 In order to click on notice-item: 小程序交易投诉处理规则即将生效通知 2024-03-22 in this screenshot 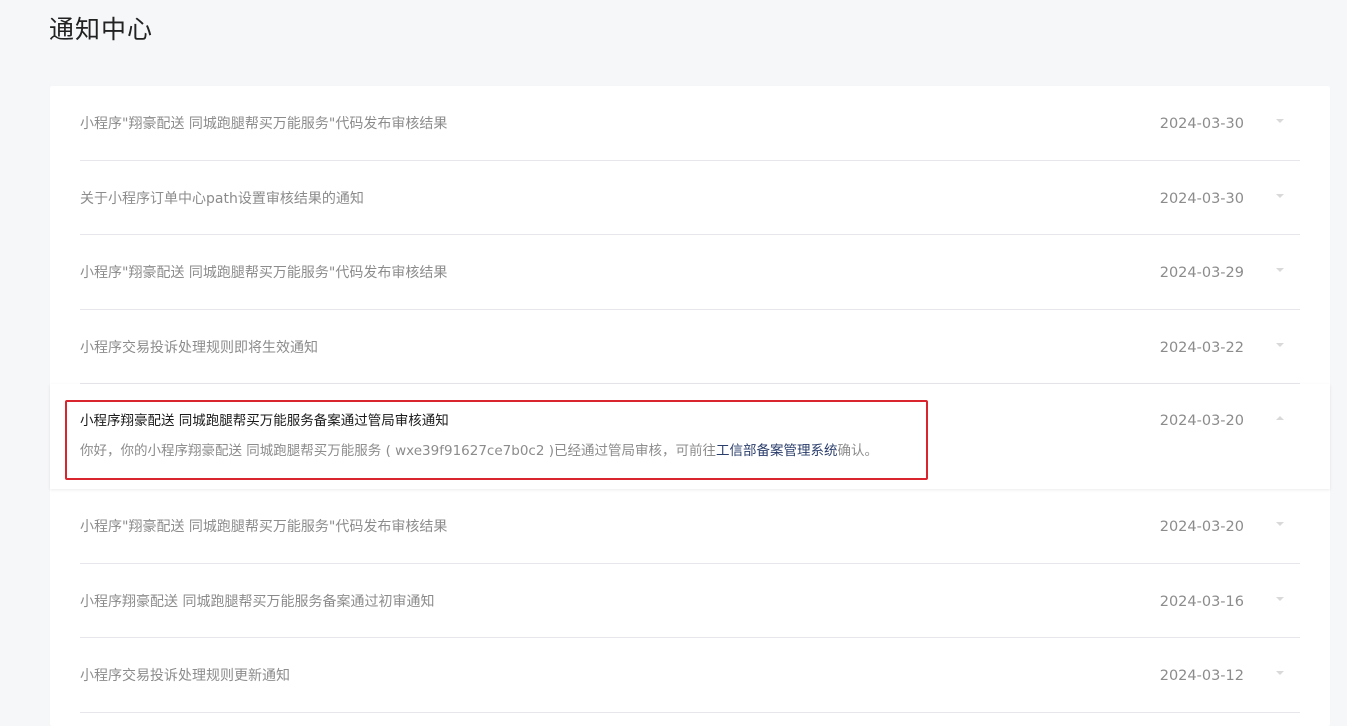, I will do `click(690, 348)`.